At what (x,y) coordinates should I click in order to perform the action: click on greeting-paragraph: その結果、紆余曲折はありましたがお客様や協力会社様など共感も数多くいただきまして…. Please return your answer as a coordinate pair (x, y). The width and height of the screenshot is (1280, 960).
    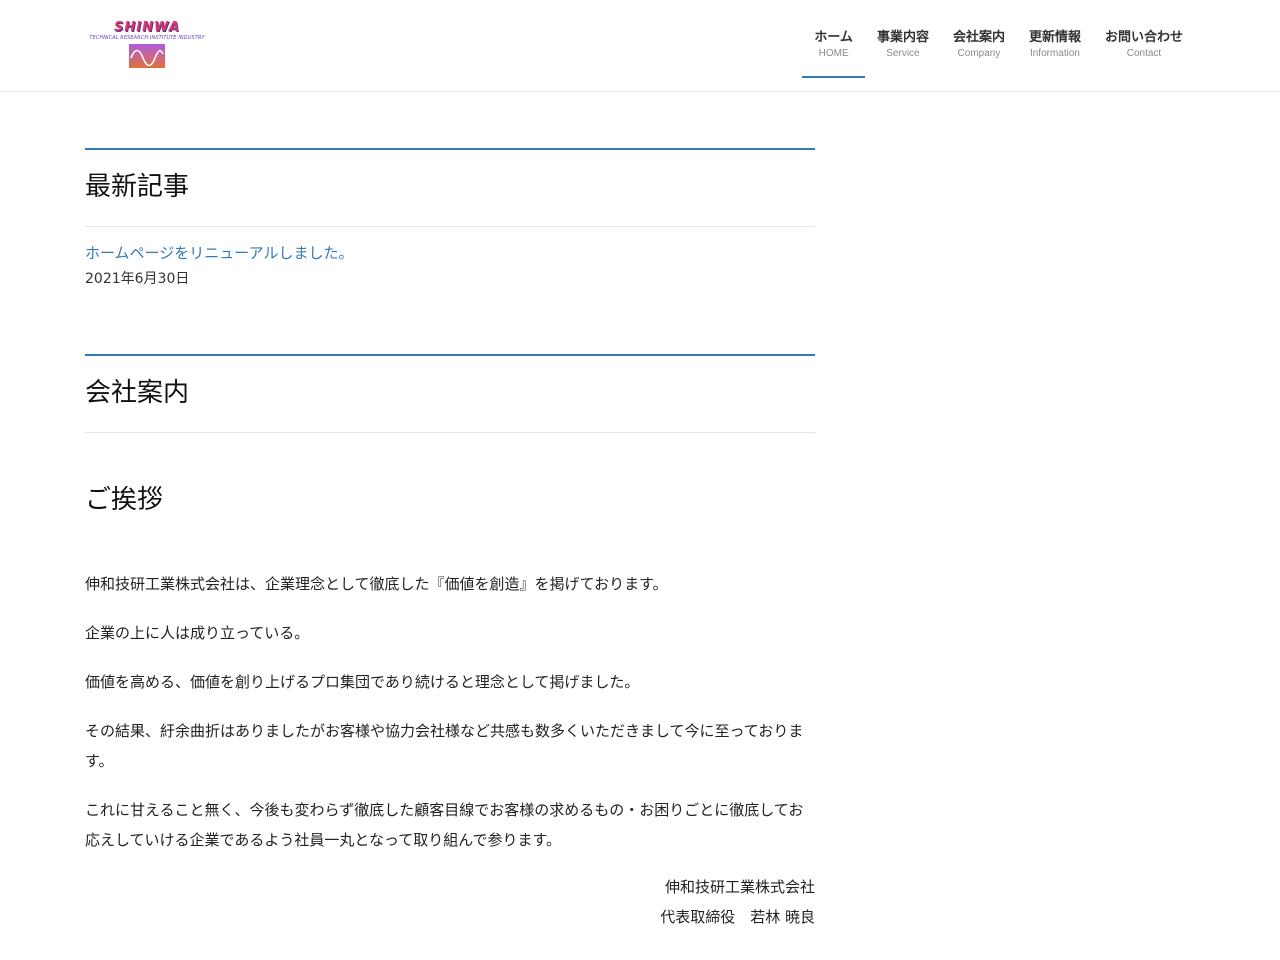
    Looking at the image, I should click on (444, 746).